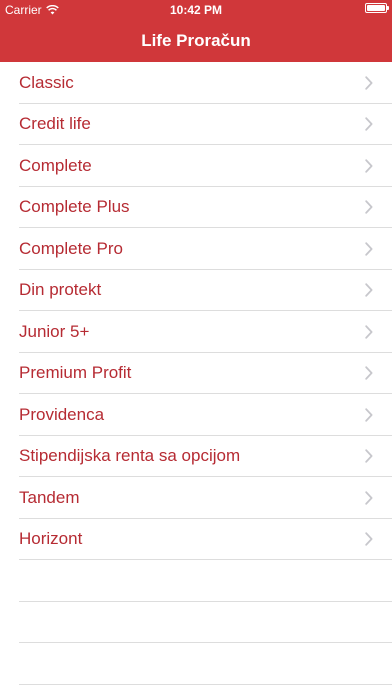 The image size is (392, 696). What do you see at coordinates (74, 207) in the screenshot?
I see `list-item-label: Complete Plus` at bounding box center [74, 207].